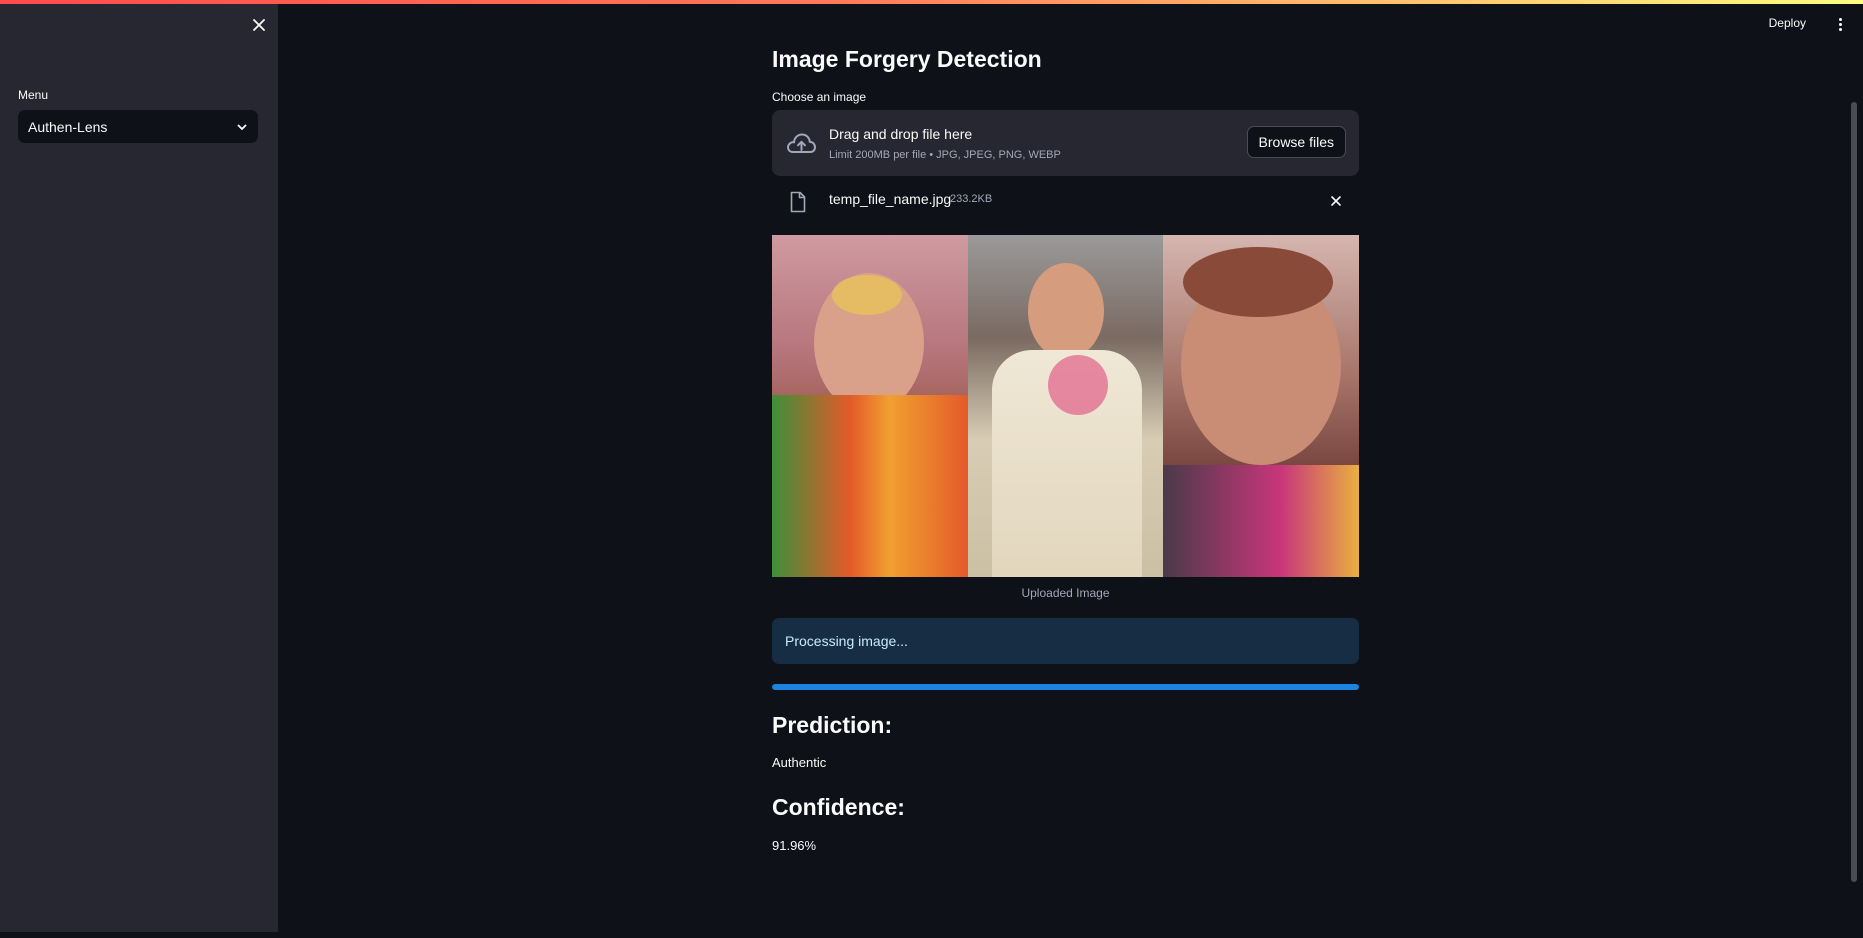 The width and height of the screenshot is (1863, 938). Describe the element at coordinates (971, 199) in the screenshot. I see `file-size: 233.2KB` at that location.